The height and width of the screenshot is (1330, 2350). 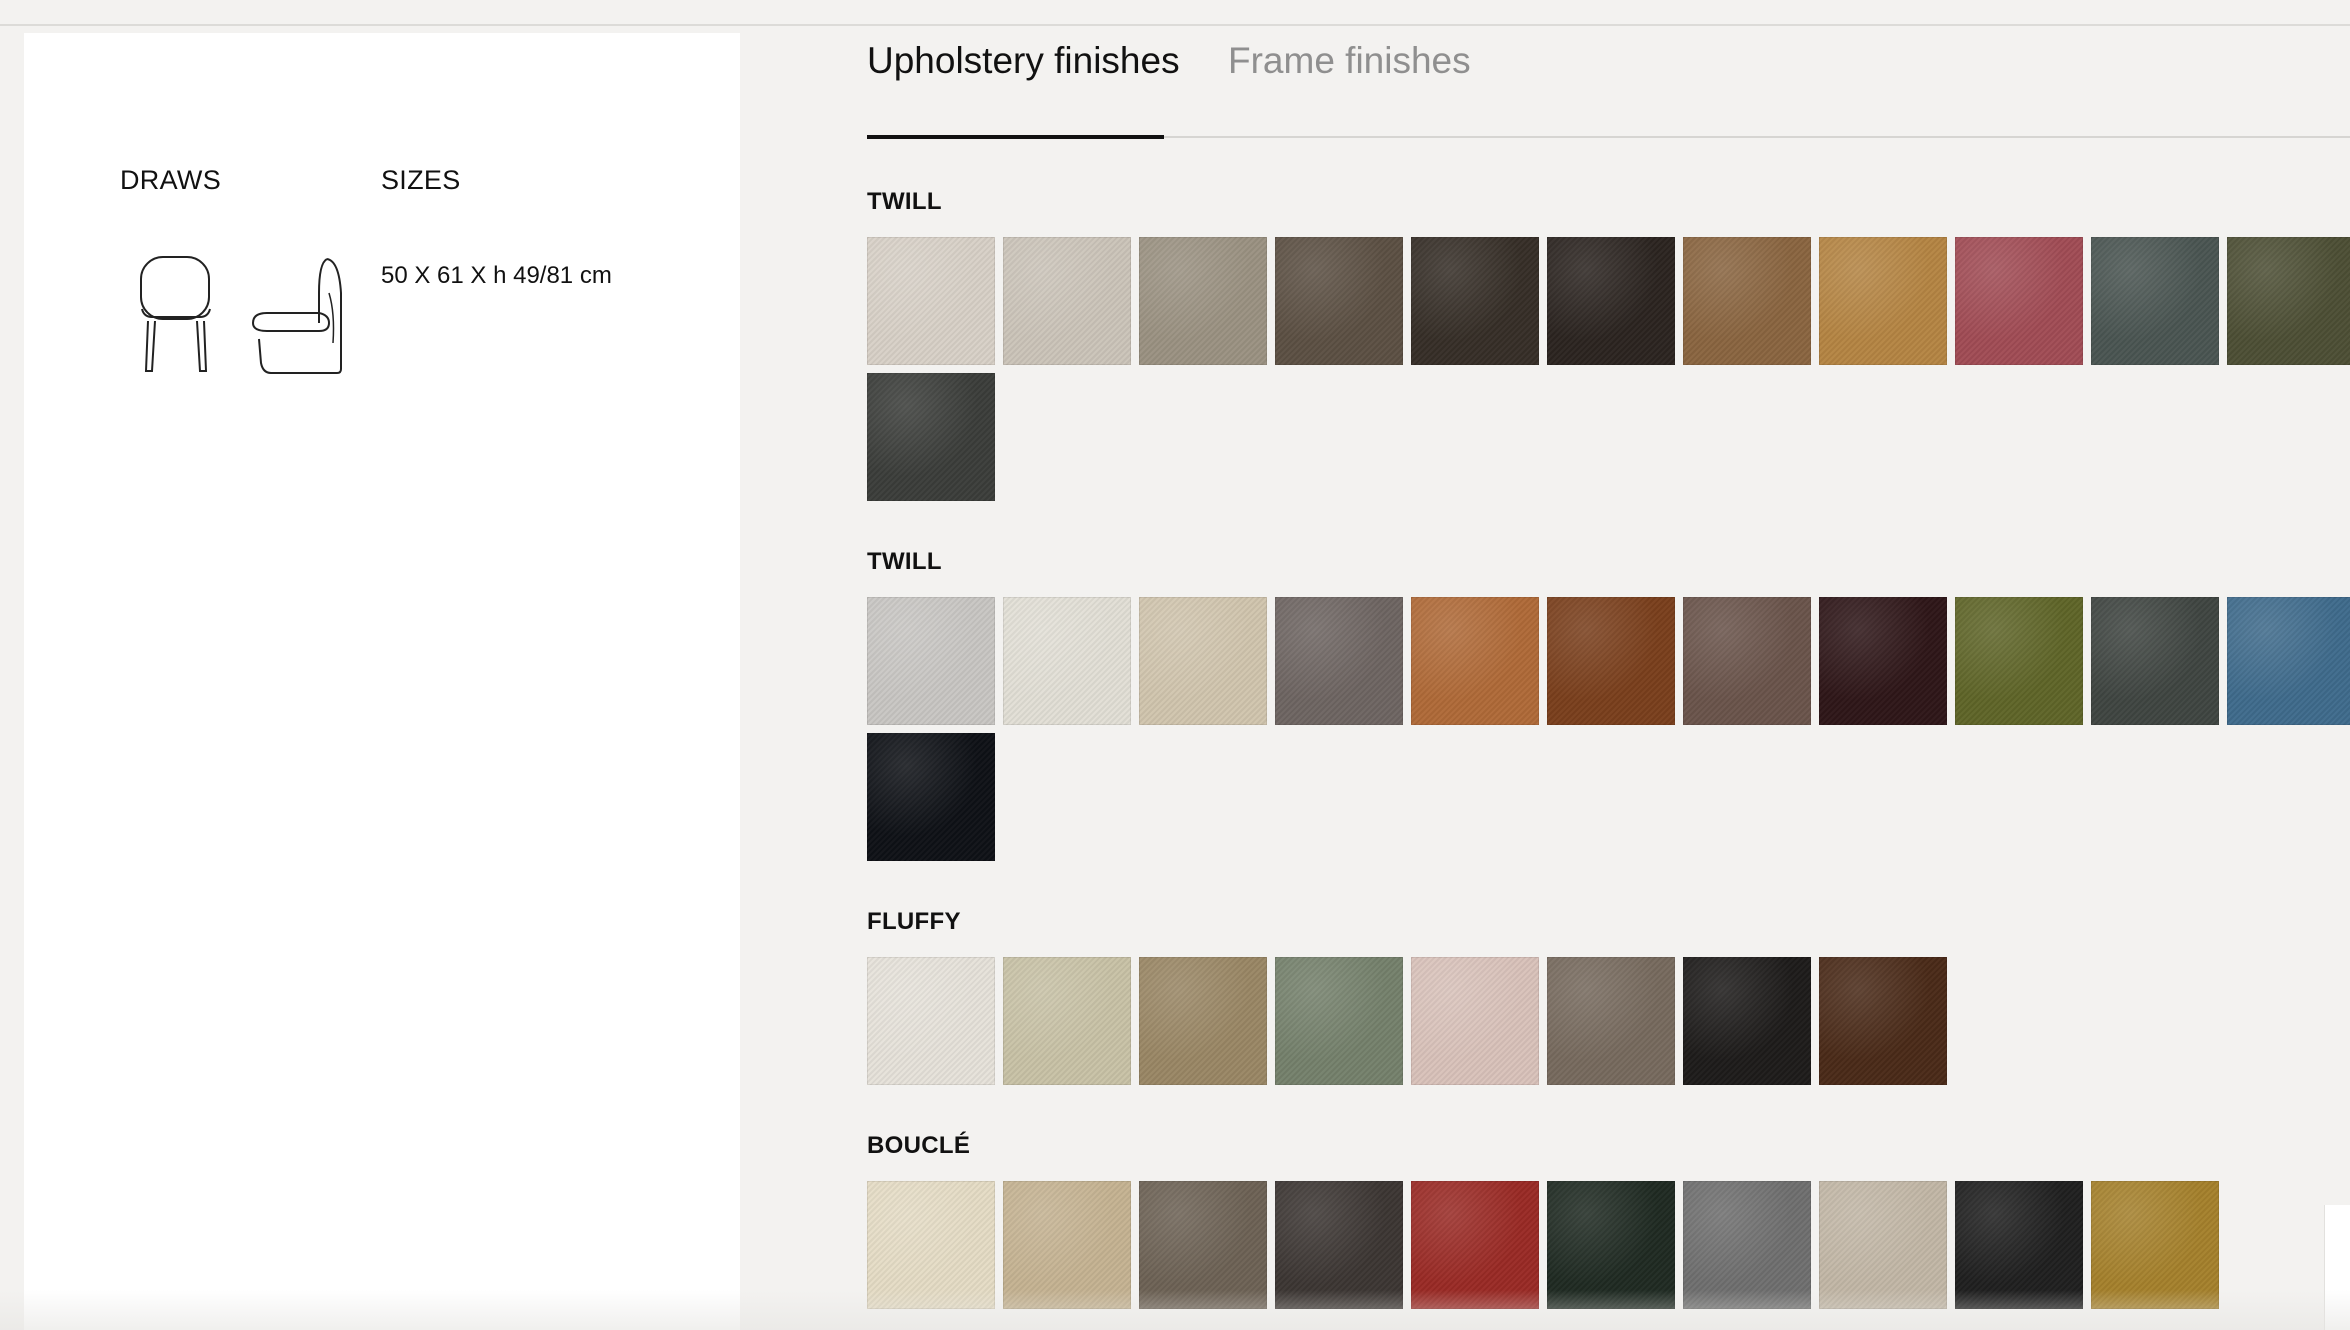 What do you see at coordinates (919, 1145) in the screenshot?
I see `section-title: BOUCLÉ` at bounding box center [919, 1145].